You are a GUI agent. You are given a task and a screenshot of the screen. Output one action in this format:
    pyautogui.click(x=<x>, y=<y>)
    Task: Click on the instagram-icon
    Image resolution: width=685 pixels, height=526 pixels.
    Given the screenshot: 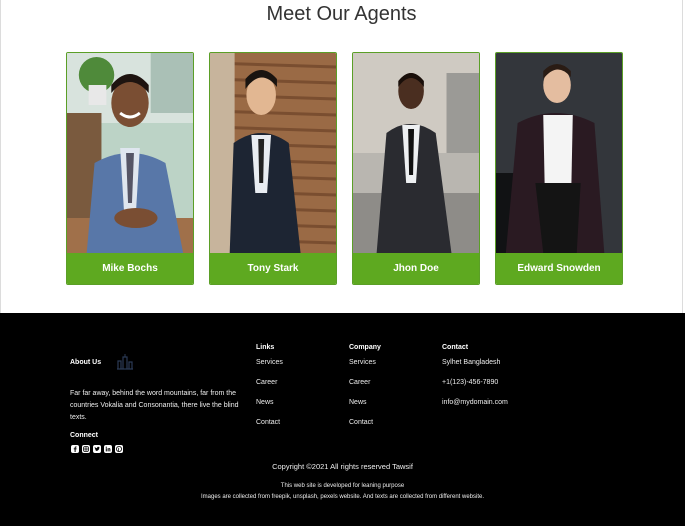 What is the action you would take?
    pyautogui.click(x=86, y=449)
    